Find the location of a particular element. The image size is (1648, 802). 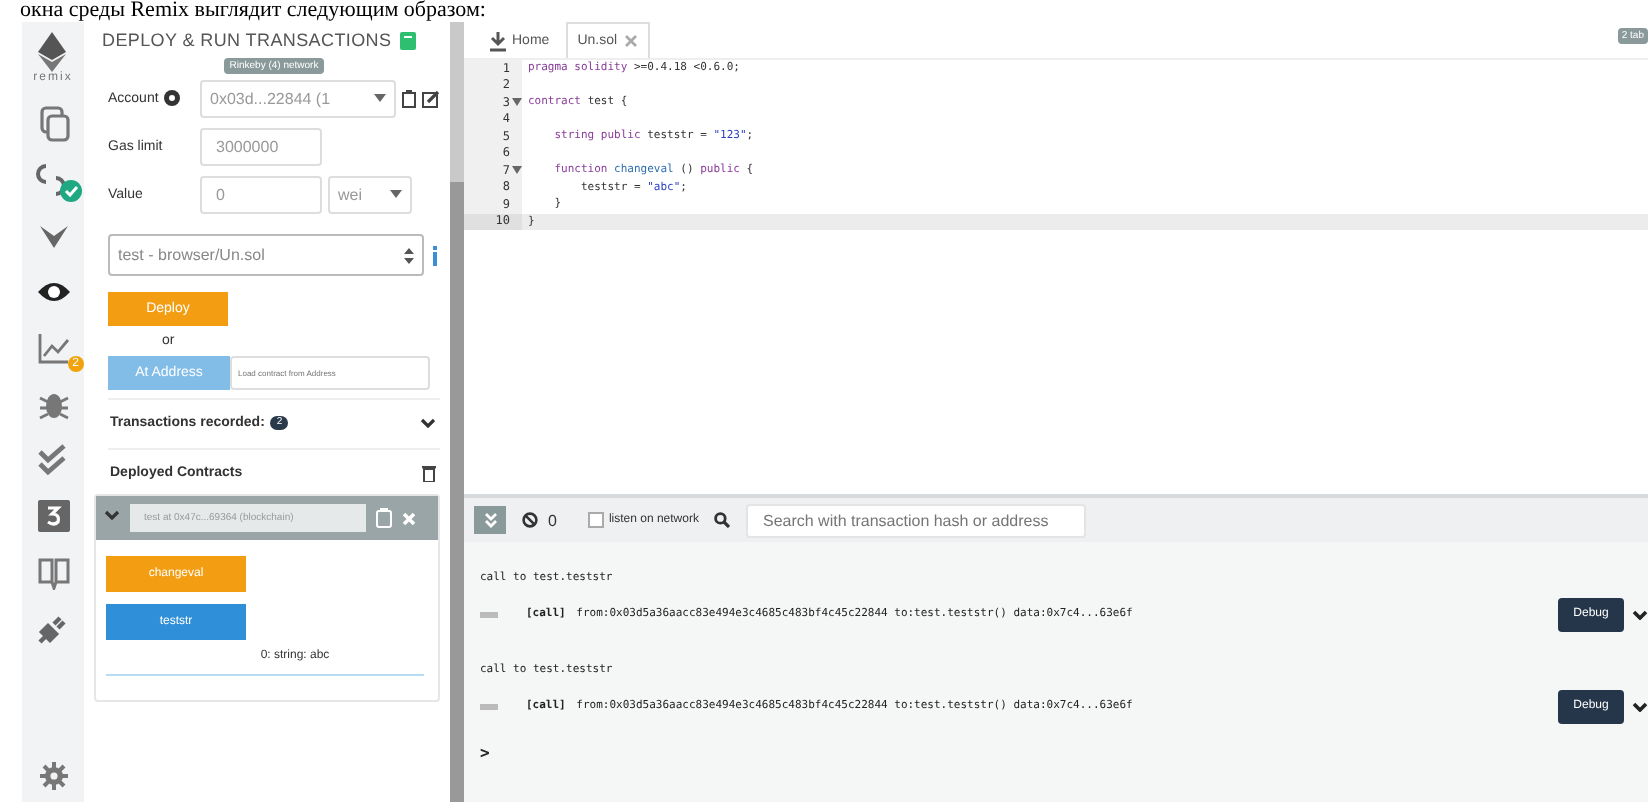

ethereum-logo-icon is located at coordinates (52, 52).